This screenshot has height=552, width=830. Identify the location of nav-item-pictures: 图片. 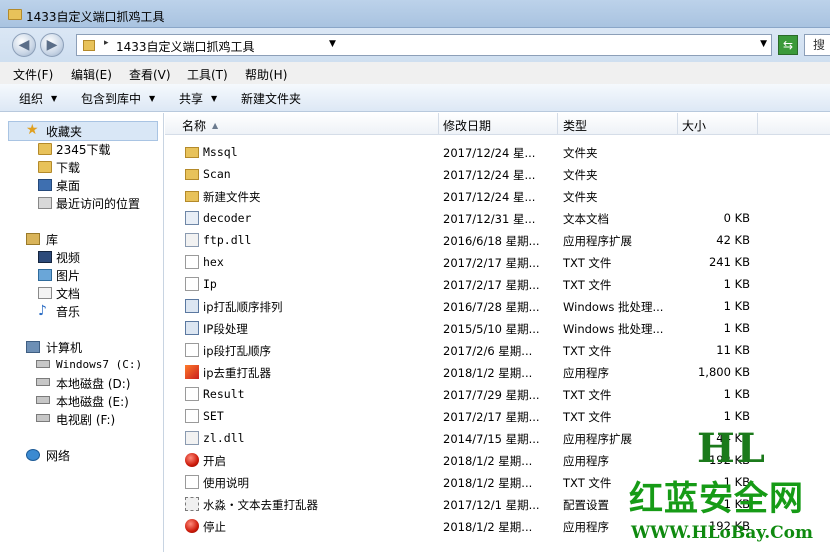
(68, 275).